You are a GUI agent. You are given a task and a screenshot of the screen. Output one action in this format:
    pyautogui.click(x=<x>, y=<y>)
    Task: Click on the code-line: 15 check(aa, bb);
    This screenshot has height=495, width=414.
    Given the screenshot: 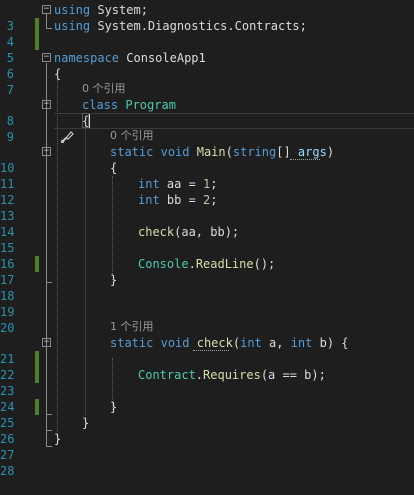 What is the action you would take?
    pyautogui.click(x=207, y=239)
    